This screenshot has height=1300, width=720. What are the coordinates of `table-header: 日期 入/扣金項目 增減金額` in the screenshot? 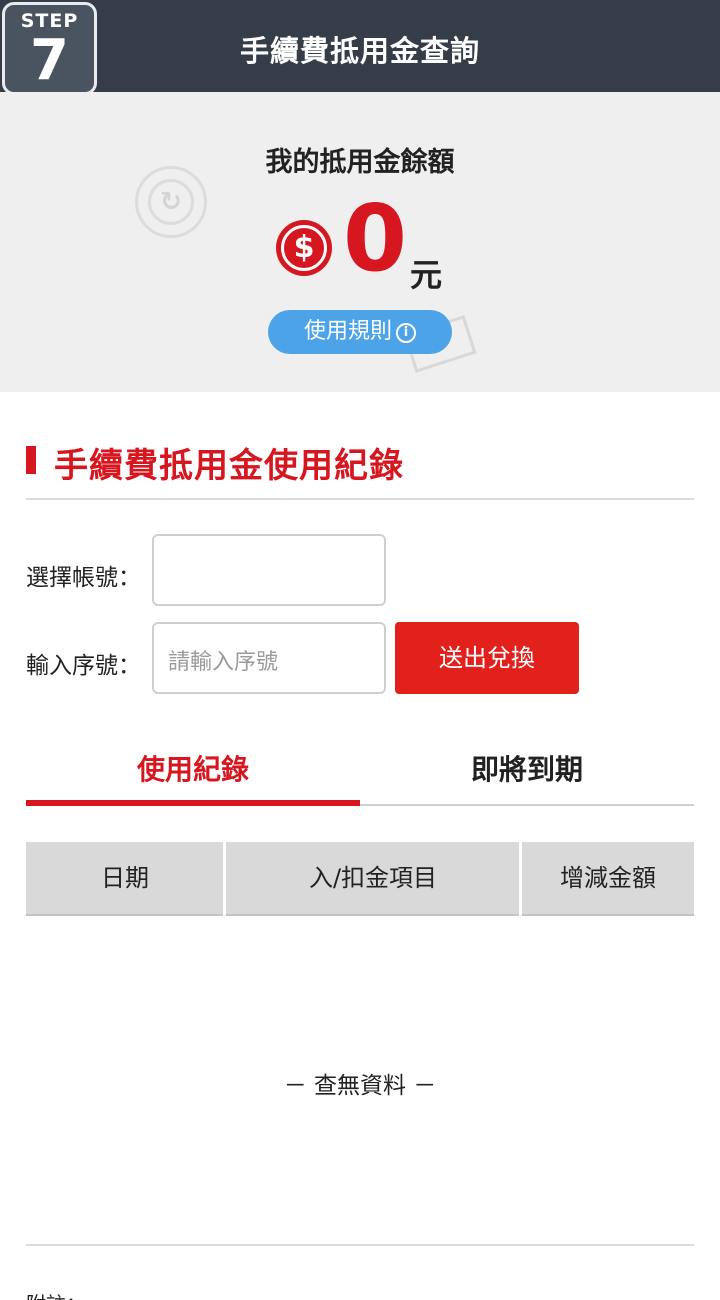 It's located at (360, 879).